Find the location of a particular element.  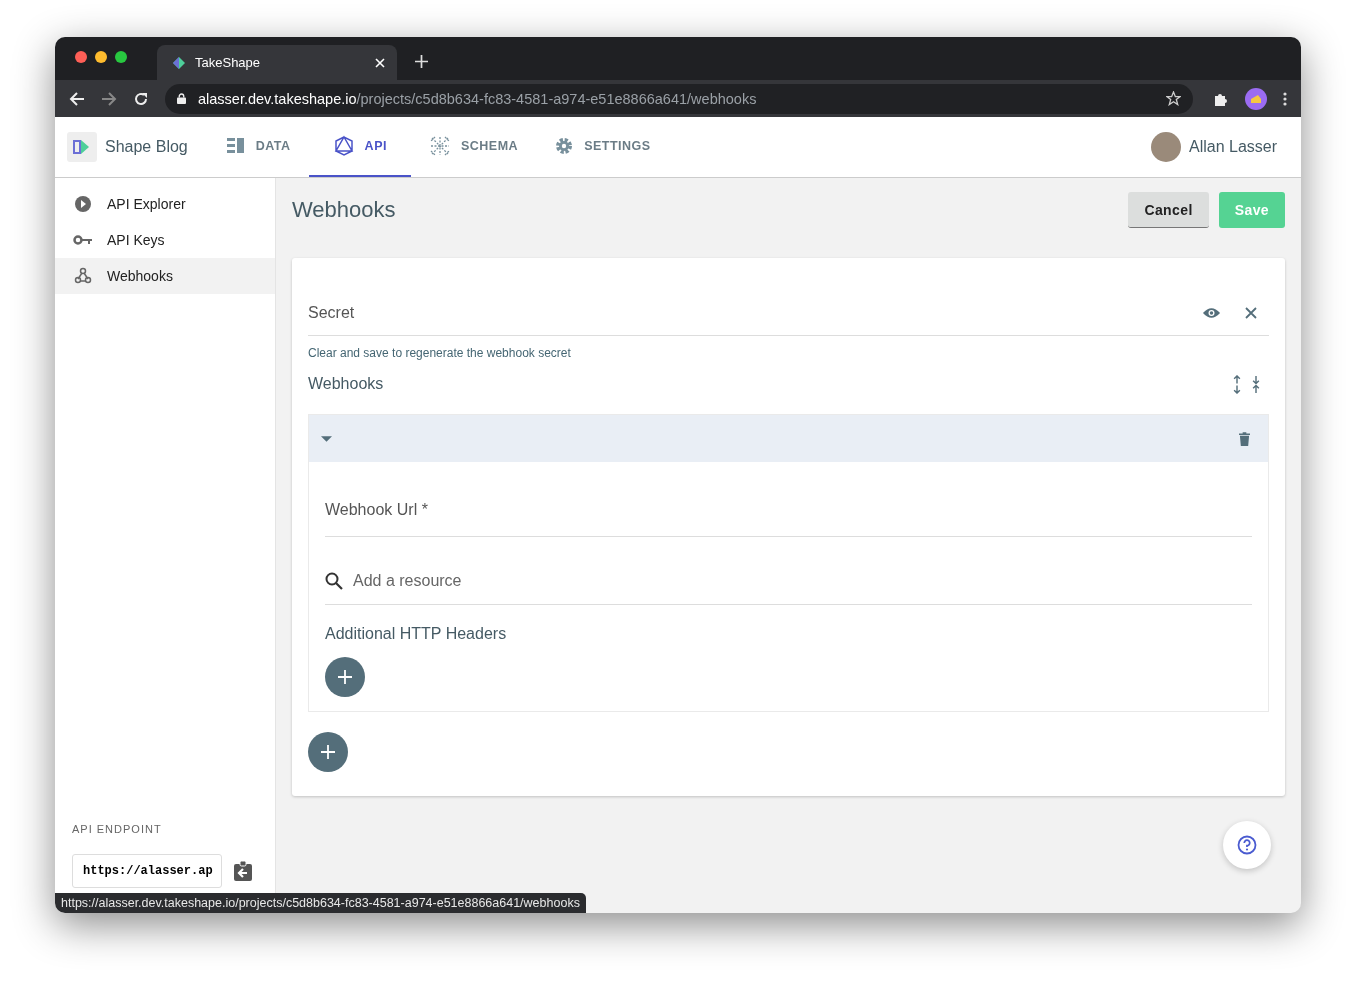

sidebar-item: API Keys is located at coordinates (165, 240).